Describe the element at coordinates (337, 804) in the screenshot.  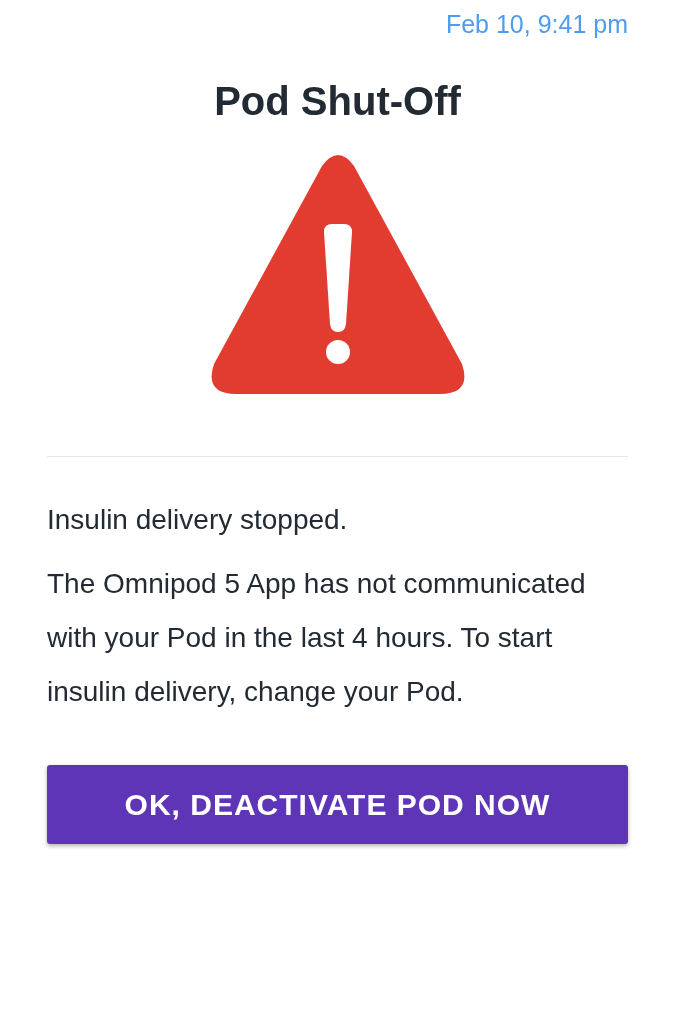
I see `deactivate-button: OK, DEACTIVATE POD NOW` at that location.